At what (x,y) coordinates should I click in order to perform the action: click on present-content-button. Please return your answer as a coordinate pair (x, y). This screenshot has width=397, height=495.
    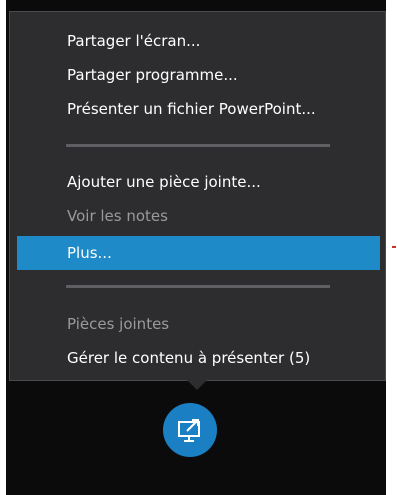
    Looking at the image, I should click on (190, 430).